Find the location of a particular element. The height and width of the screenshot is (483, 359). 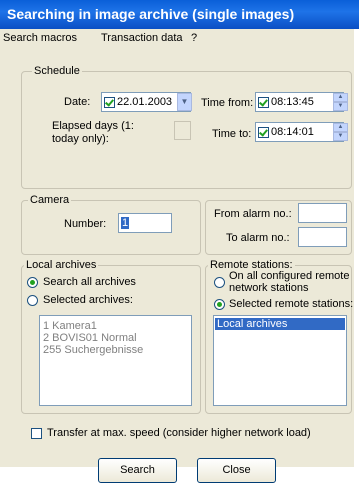

chevron-down-icon: ▼ is located at coordinates (184, 101).